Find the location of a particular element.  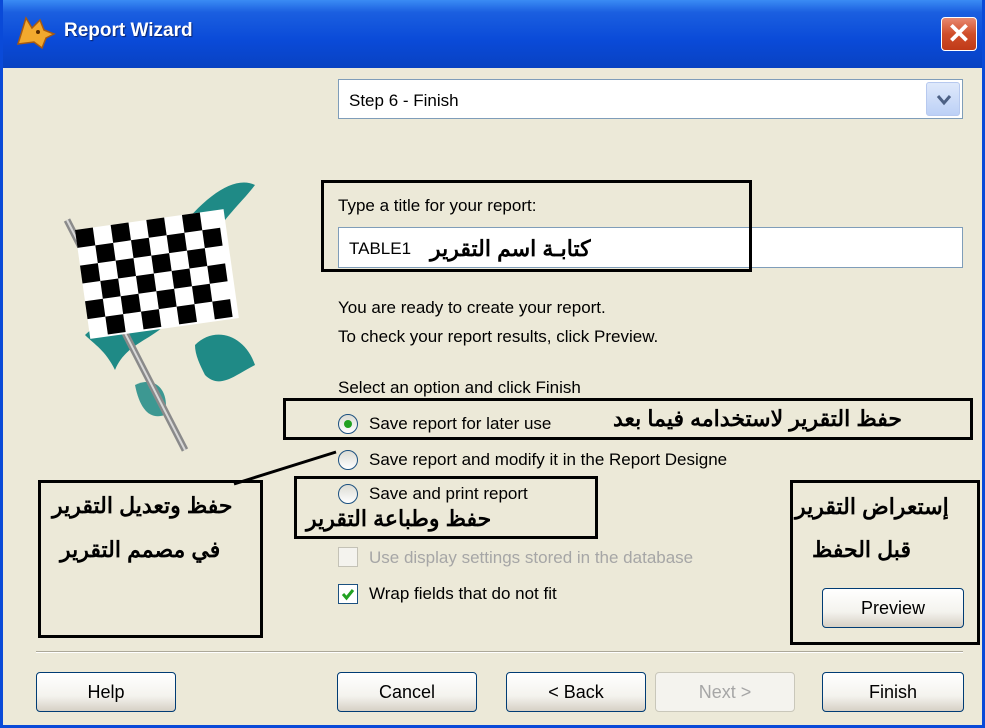

chevron-down-icon is located at coordinates (944, 100).